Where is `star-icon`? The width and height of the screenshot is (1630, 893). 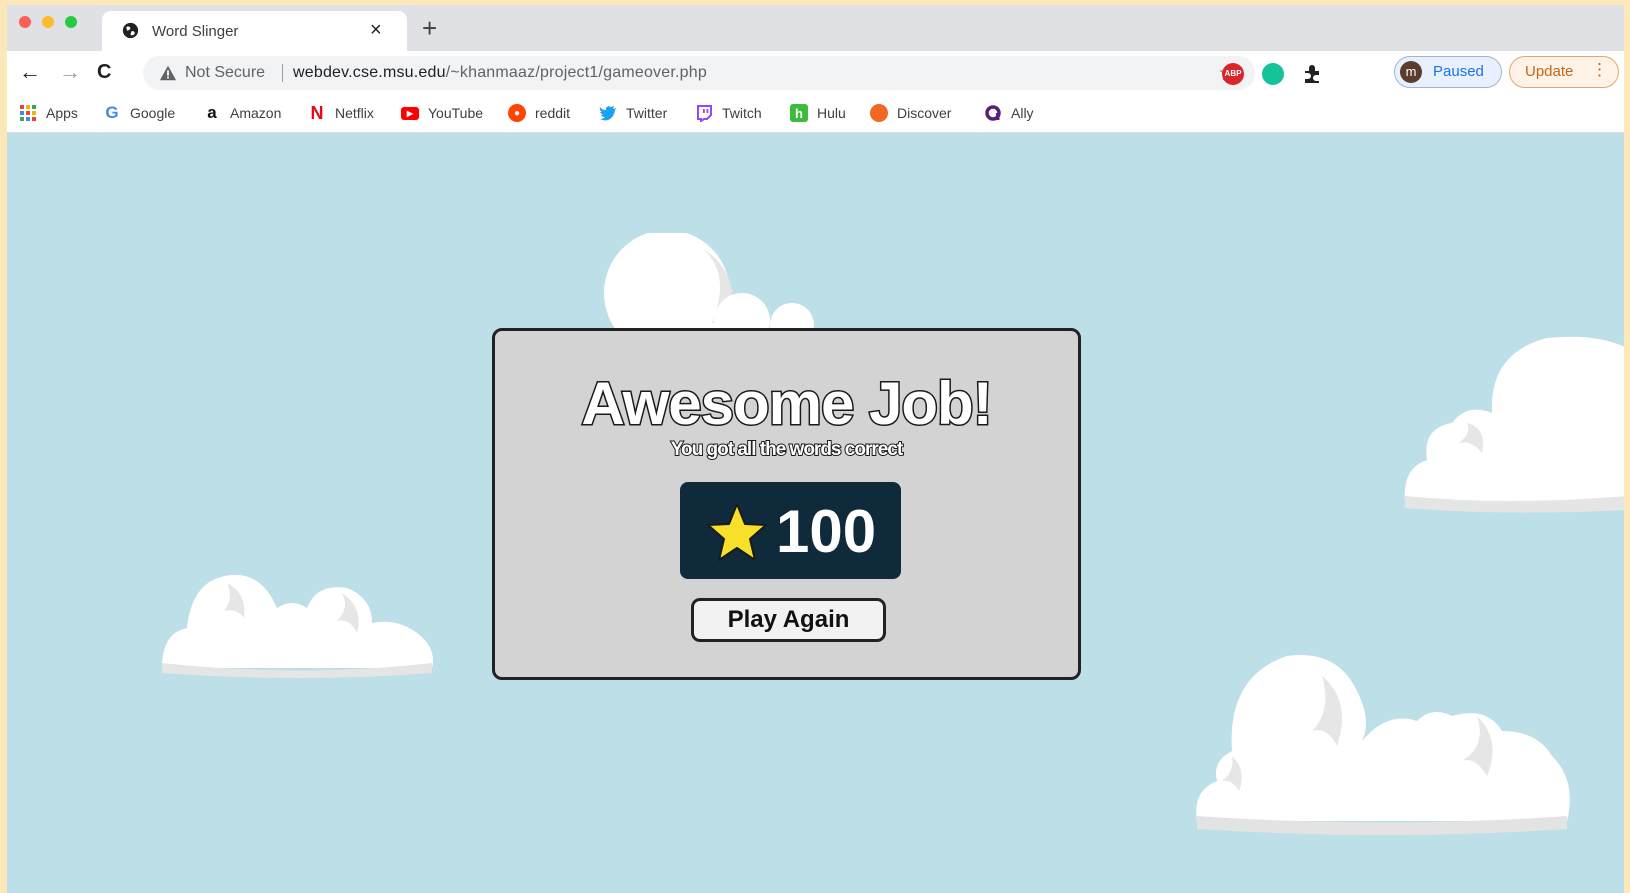 star-icon is located at coordinates (737, 532).